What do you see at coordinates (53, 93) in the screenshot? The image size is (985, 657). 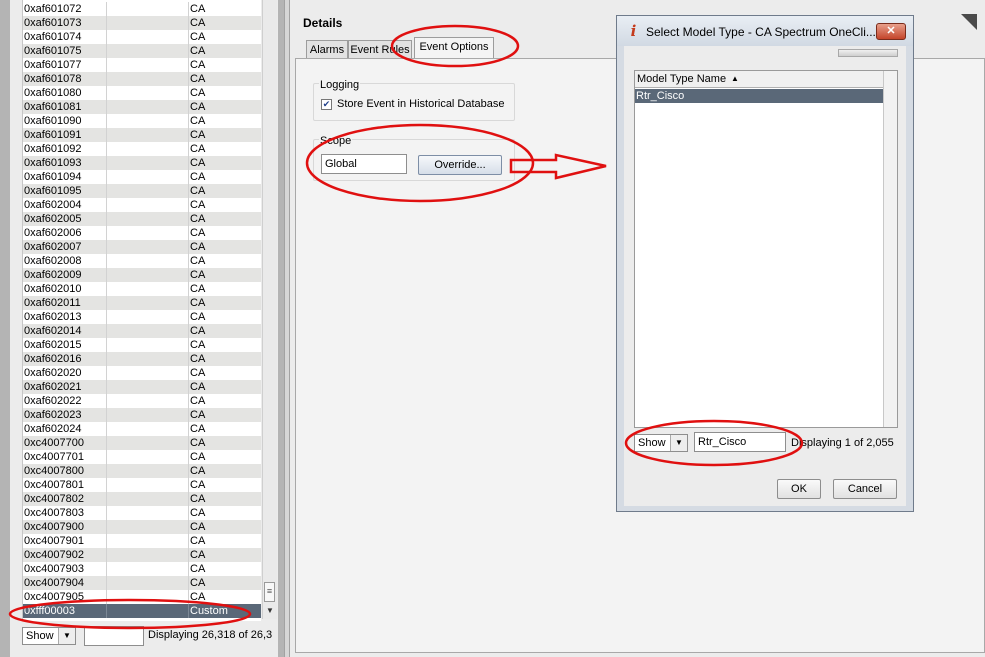 I see `event-code: 0xaf601080` at bounding box center [53, 93].